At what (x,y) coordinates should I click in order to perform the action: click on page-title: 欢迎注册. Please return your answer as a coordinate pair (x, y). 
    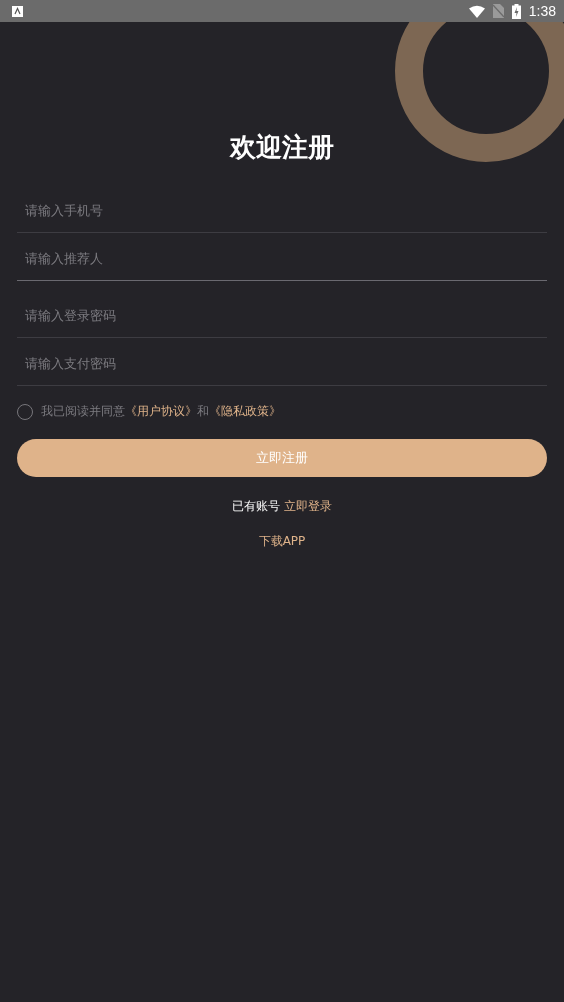
    Looking at the image, I should click on (282, 147).